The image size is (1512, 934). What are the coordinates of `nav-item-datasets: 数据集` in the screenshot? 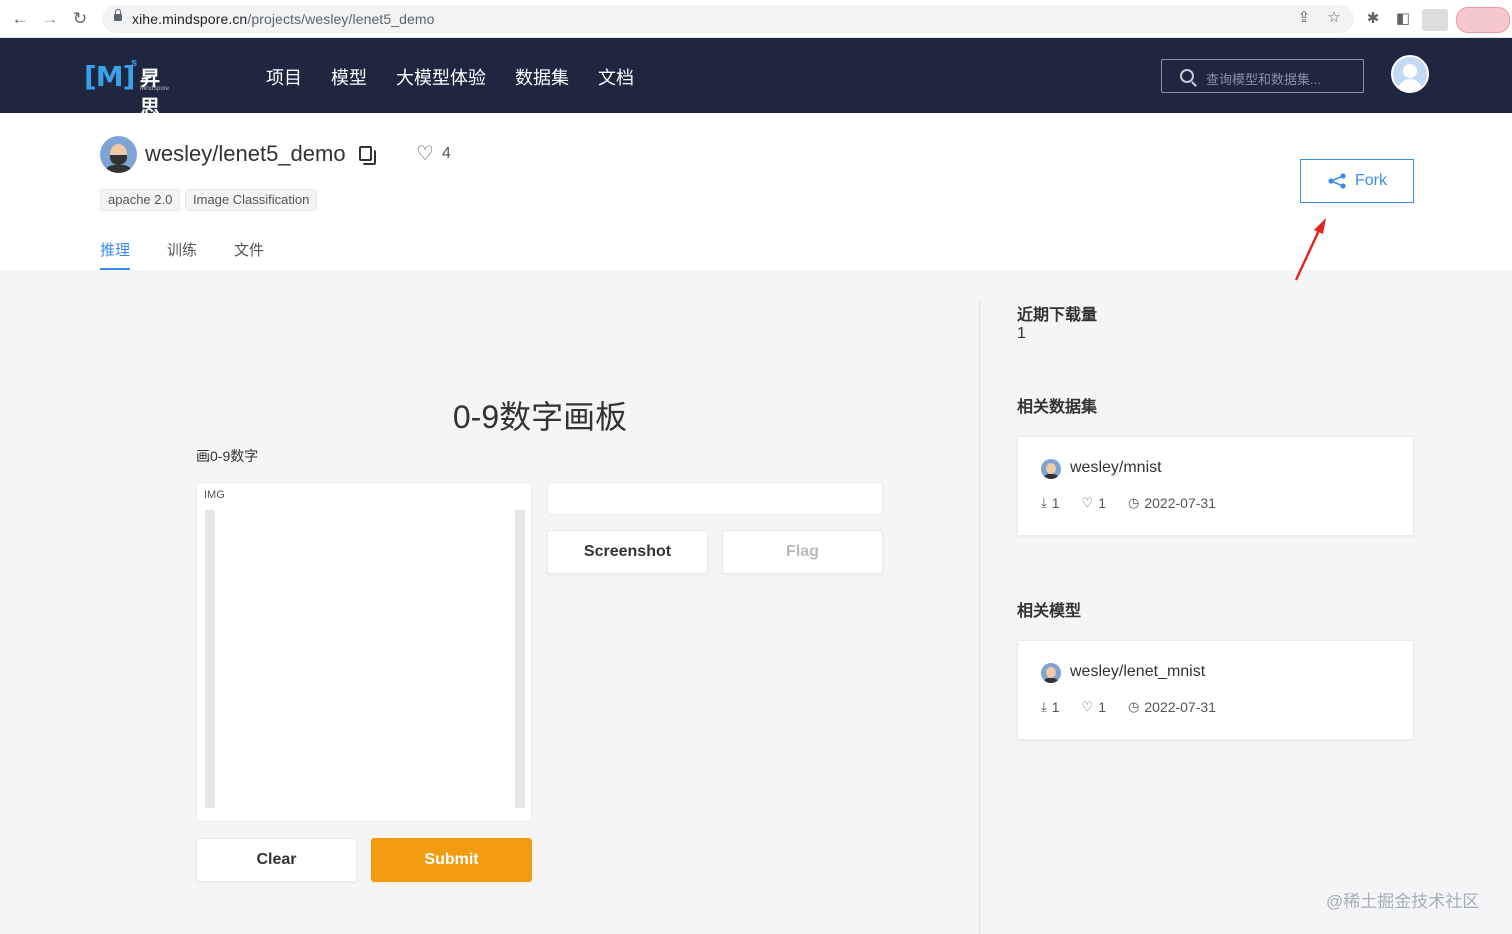 It's located at (542, 77).